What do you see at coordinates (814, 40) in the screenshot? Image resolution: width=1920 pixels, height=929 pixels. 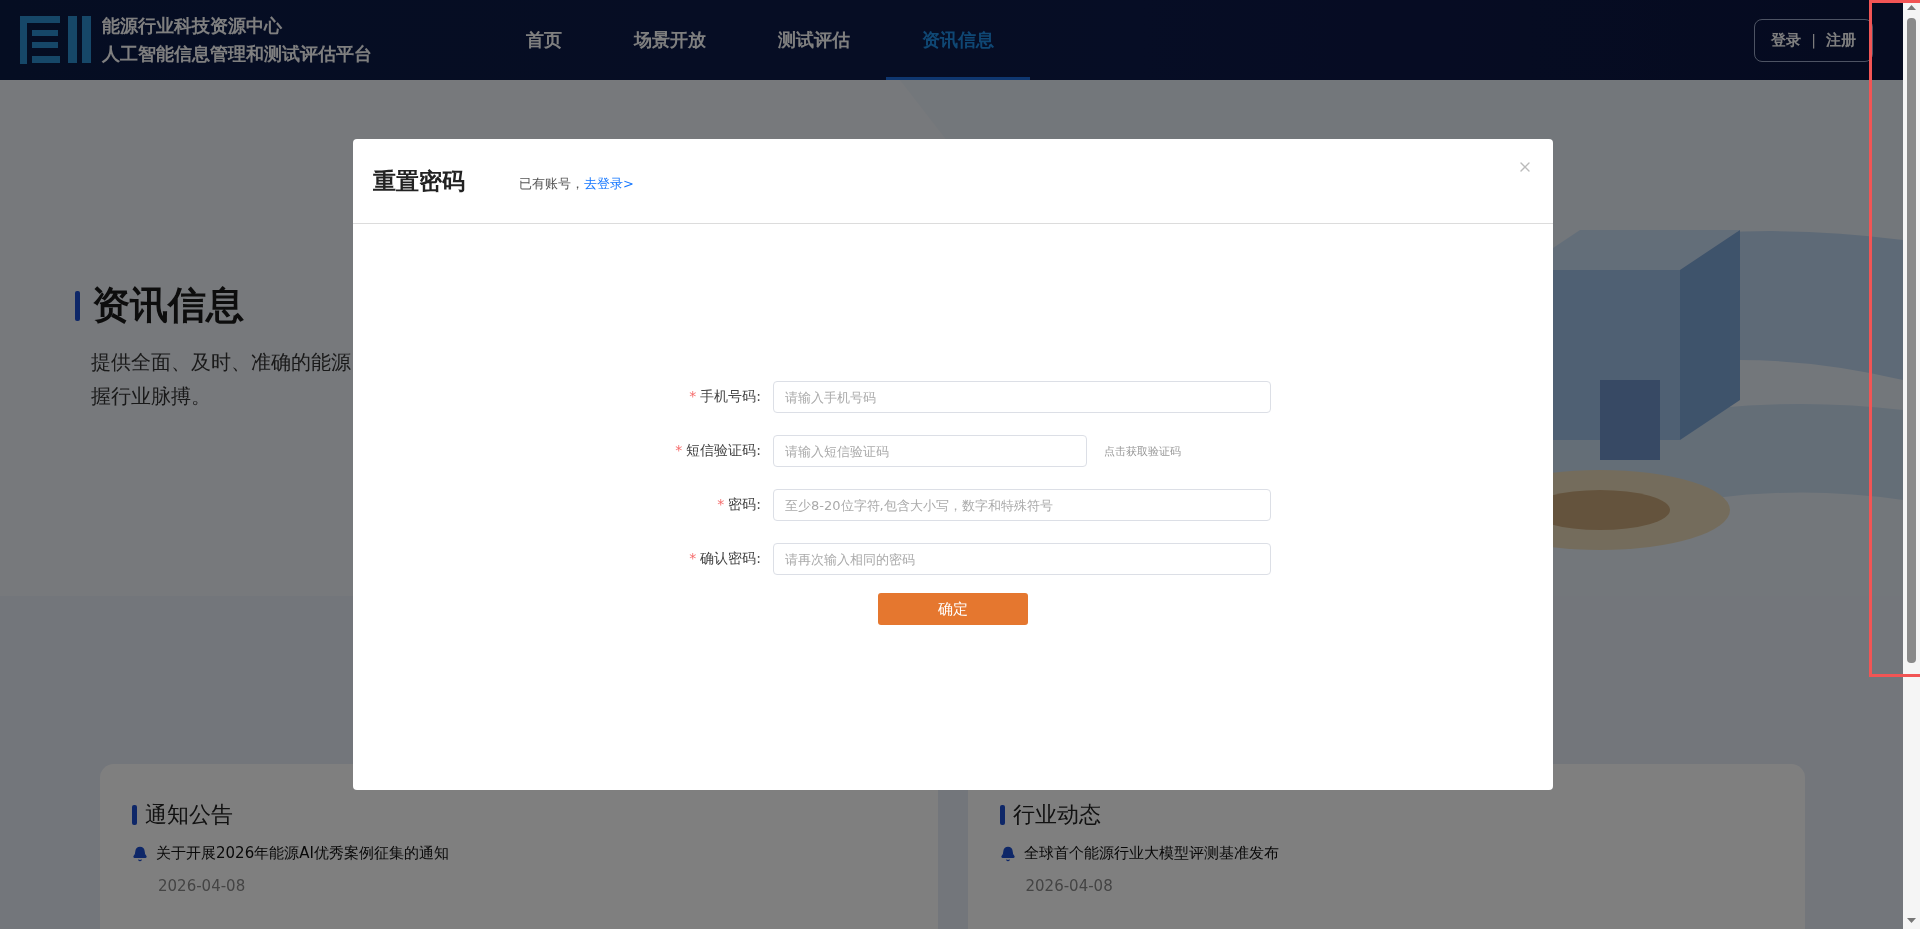 I see `nav-tab: 测试评估` at bounding box center [814, 40].